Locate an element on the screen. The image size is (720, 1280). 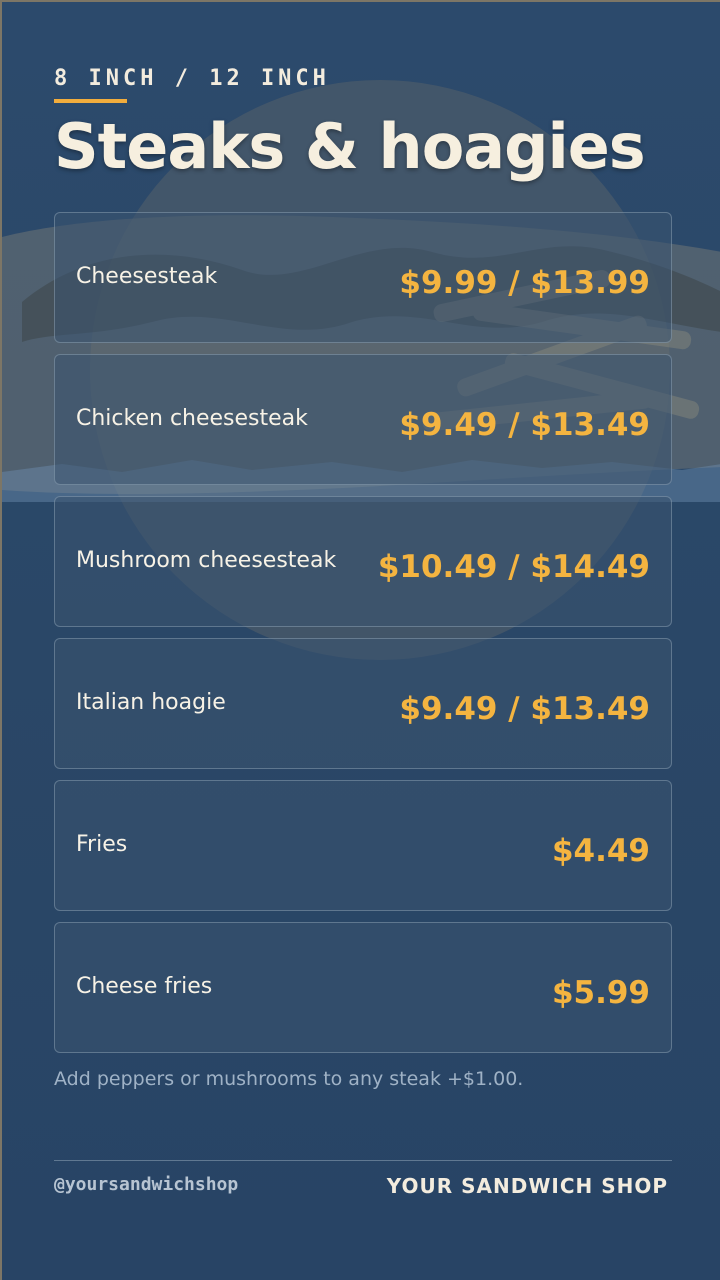
menu-item-price: $5.99 is located at coordinates (600, 993).